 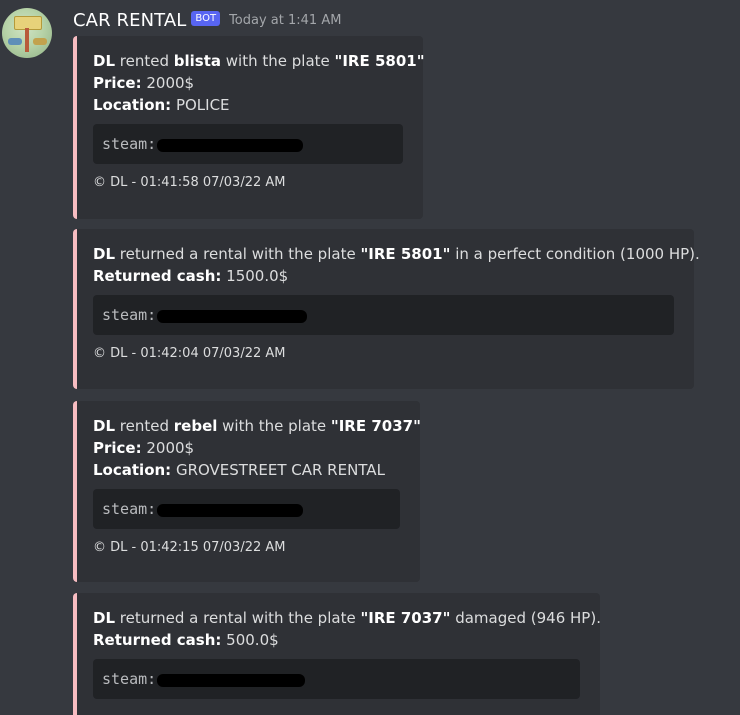 I want to click on vehicle-name: blista, so click(x=197, y=61).